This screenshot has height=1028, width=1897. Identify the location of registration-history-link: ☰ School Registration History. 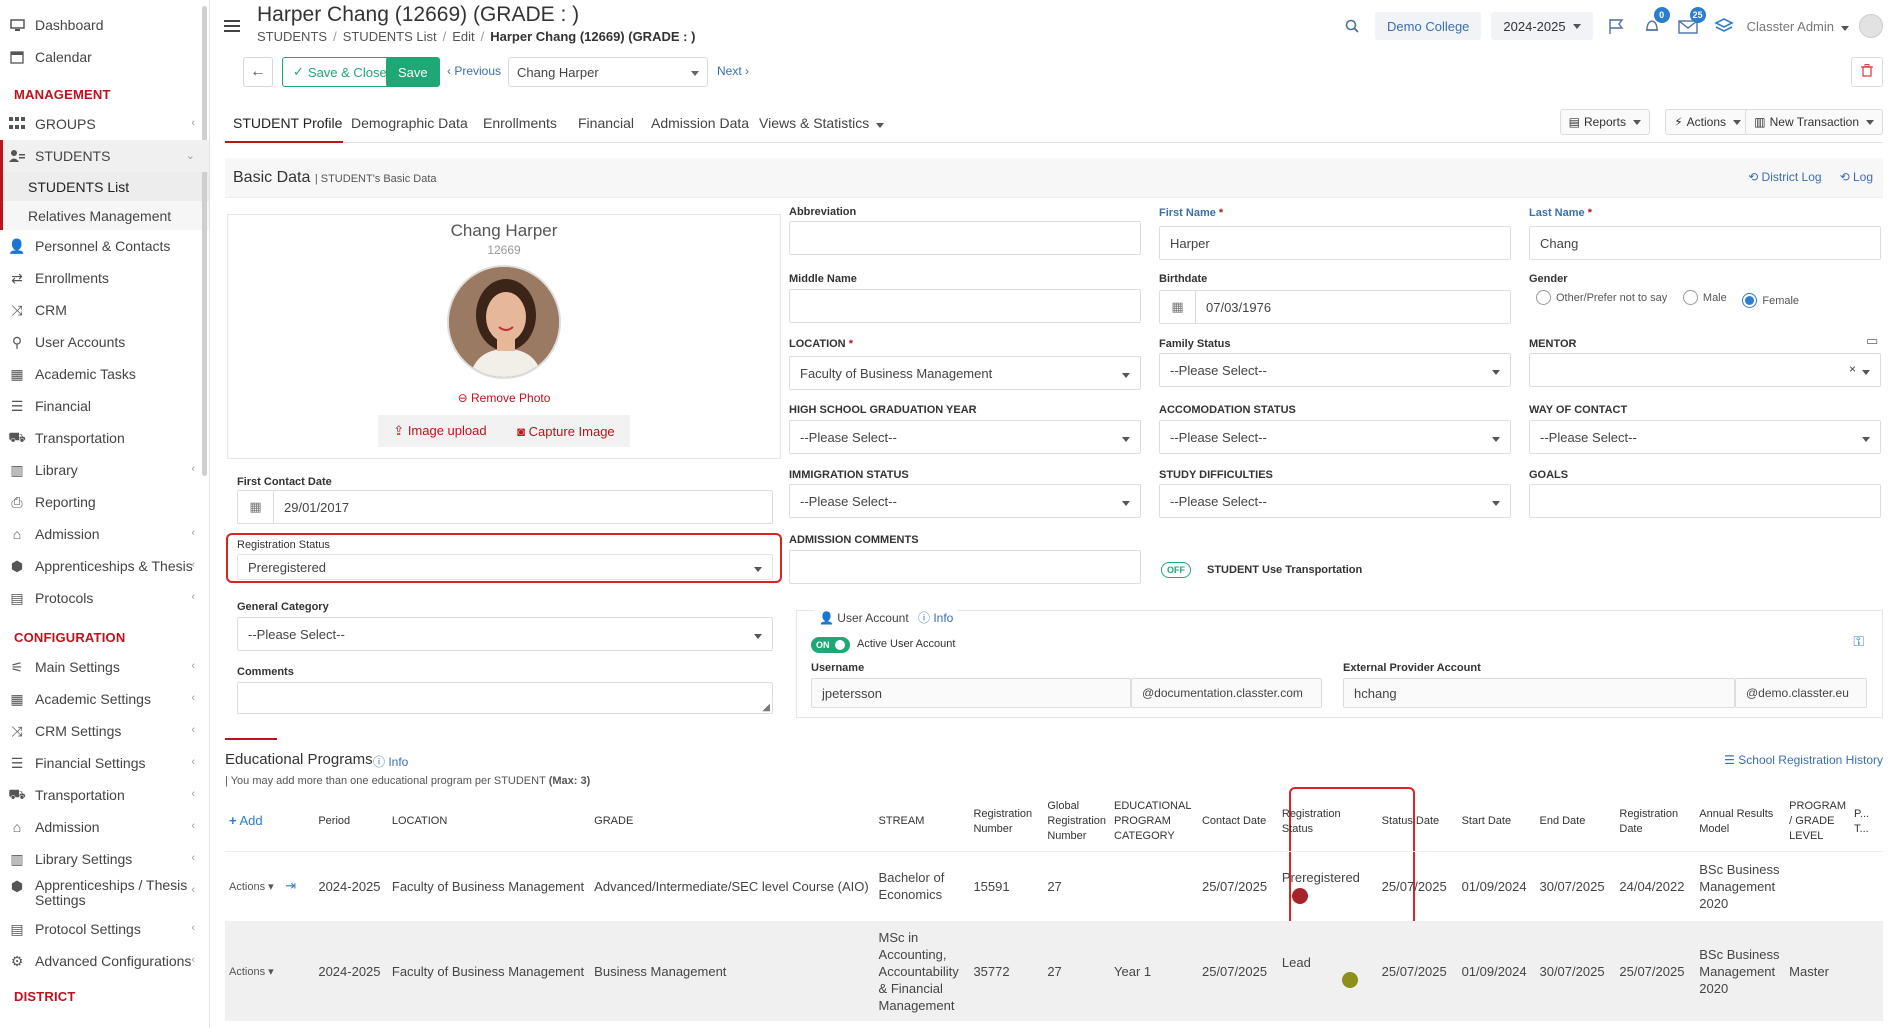
(1803, 760).